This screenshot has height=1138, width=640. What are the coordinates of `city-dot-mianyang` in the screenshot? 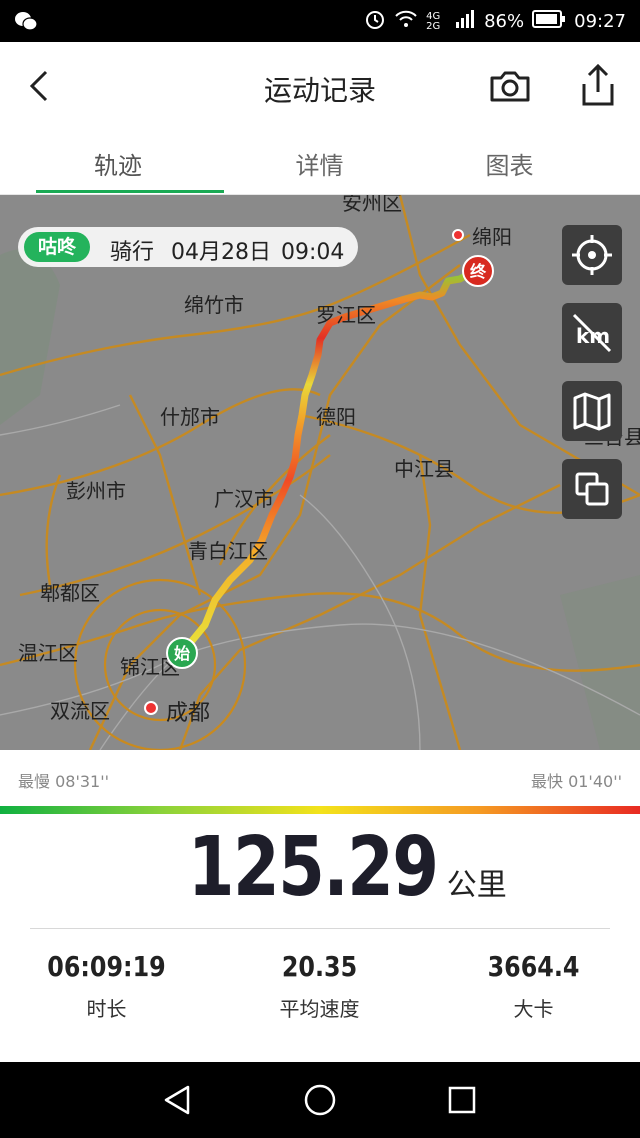 It's located at (458, 235).